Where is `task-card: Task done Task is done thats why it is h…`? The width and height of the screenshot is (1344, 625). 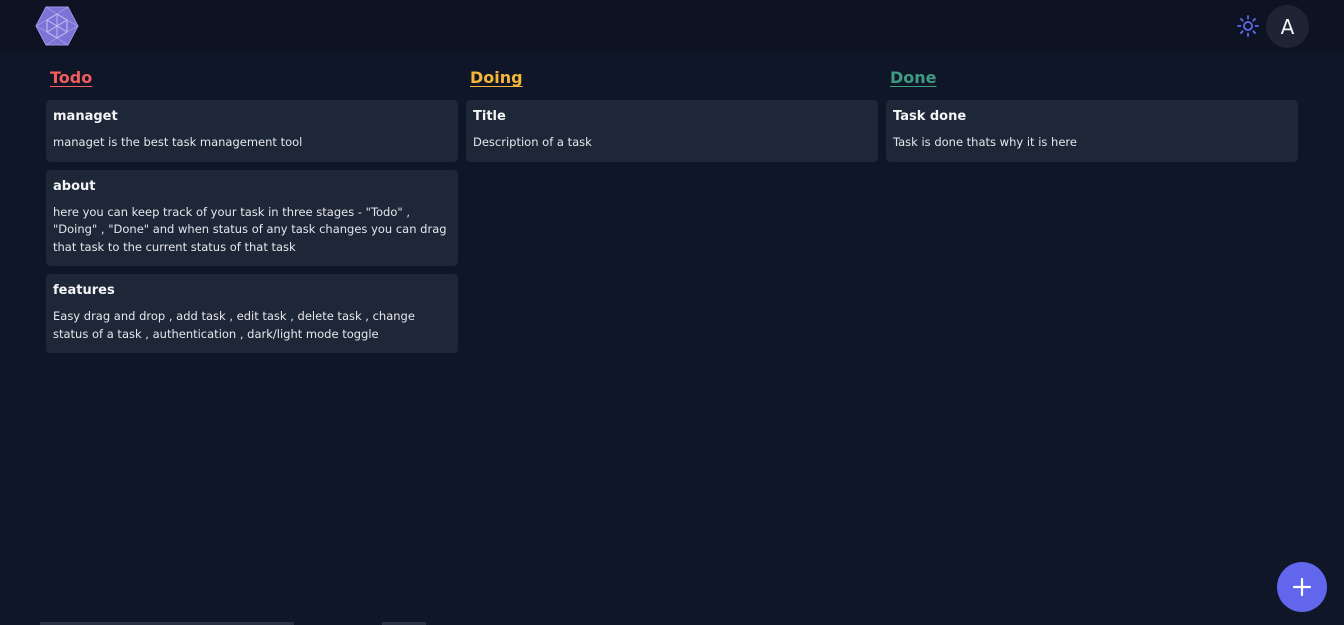 task-card: Task done Task is done thats why it is h… is located at coordinates (1092, 131).